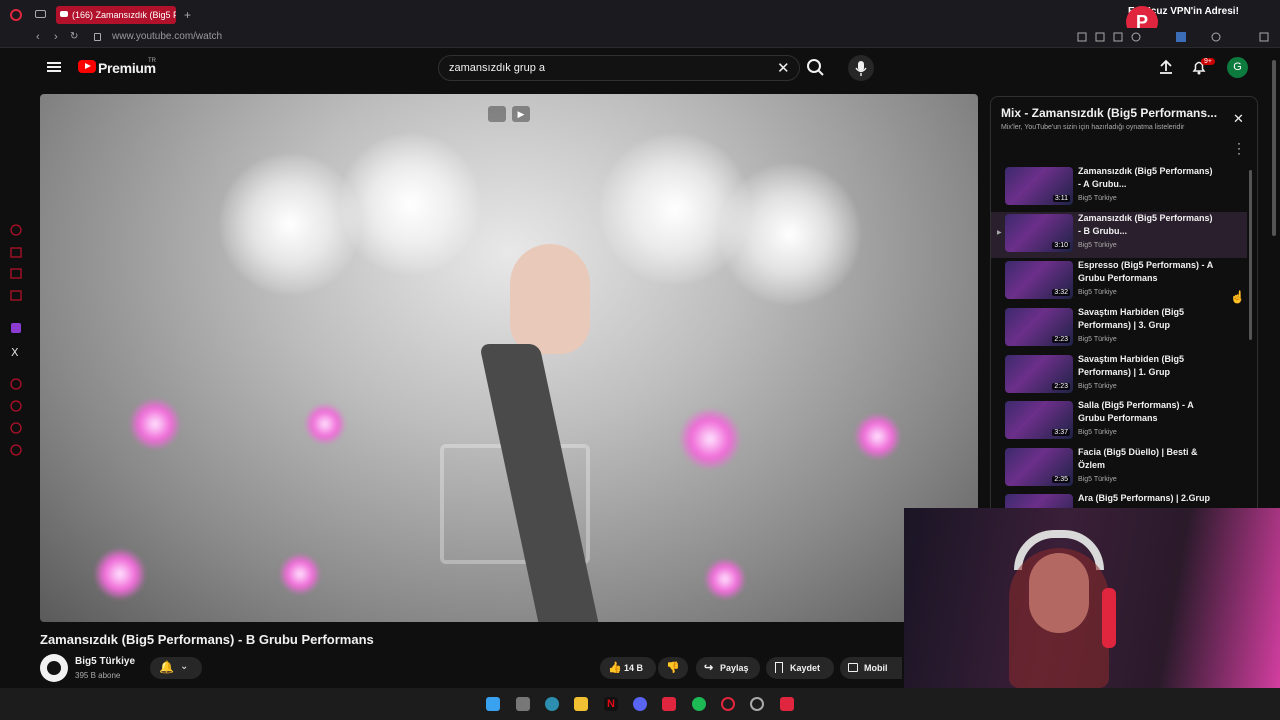 The width and height of the screenshot is (1280, 720). What do you see at coordinates (15, 352) in the screenshot?
I see `svg-text: X` at bounding box center [15, 352].